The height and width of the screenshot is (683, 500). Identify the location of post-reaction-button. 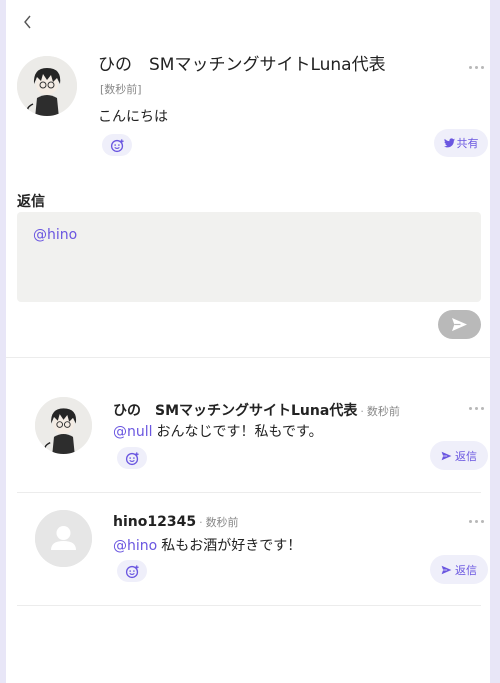
(117, 145).